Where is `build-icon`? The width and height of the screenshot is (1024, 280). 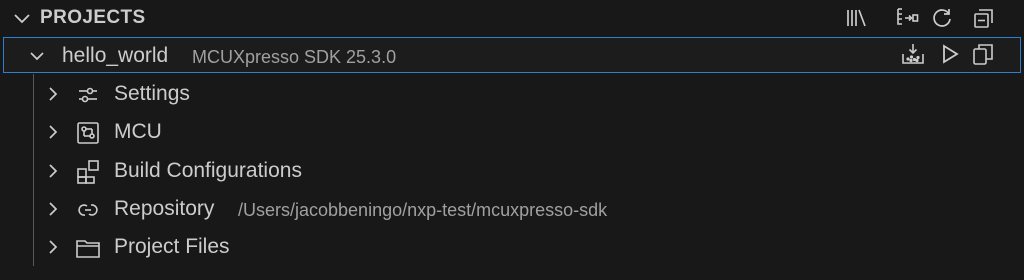
build-icon is located at coordinates (913, 54).